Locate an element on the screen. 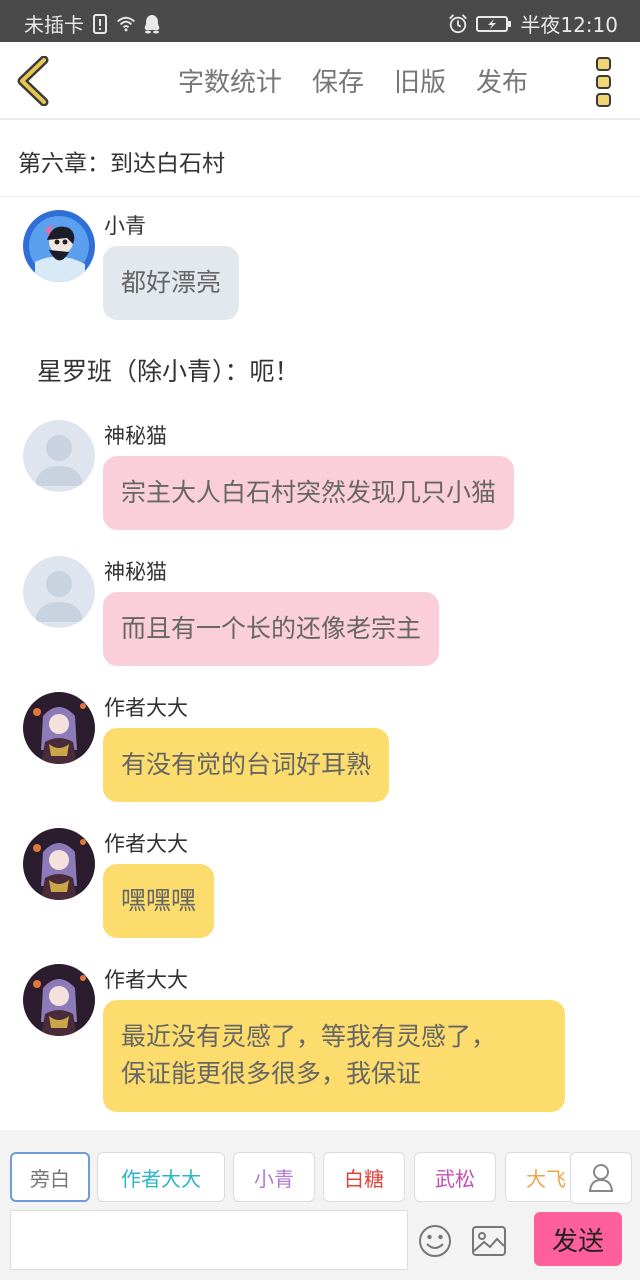  narration-text: 星罗班（除小青）：呃！ is located at coordinates (168, 370).